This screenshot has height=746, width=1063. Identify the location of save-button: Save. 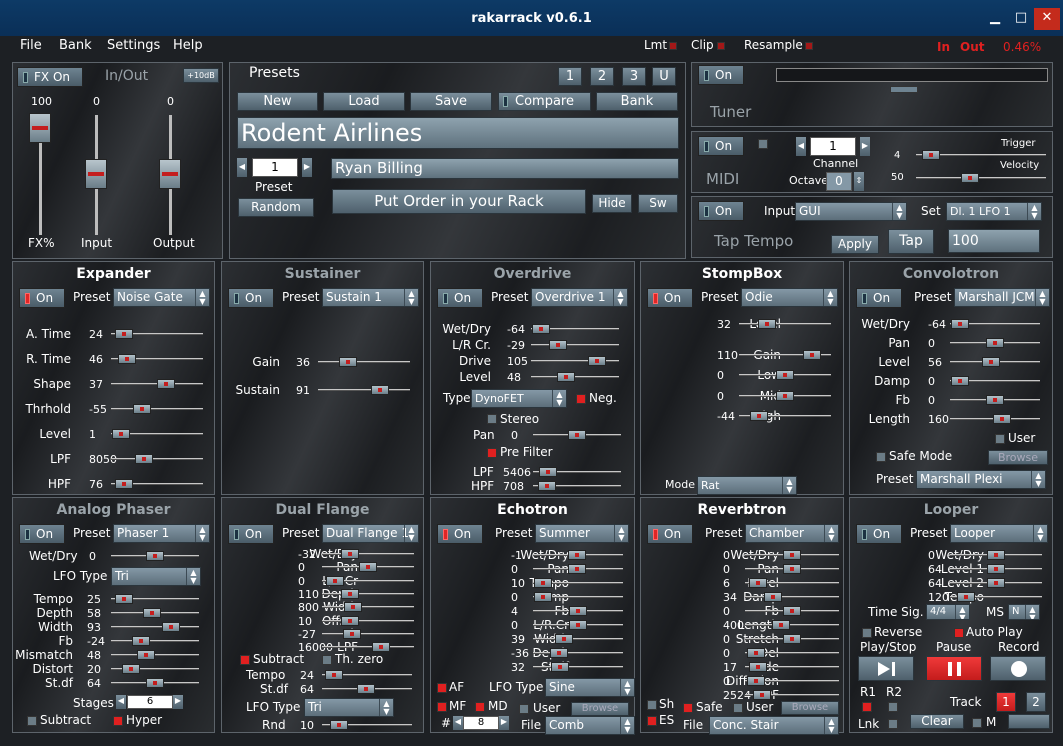
(451, 101).